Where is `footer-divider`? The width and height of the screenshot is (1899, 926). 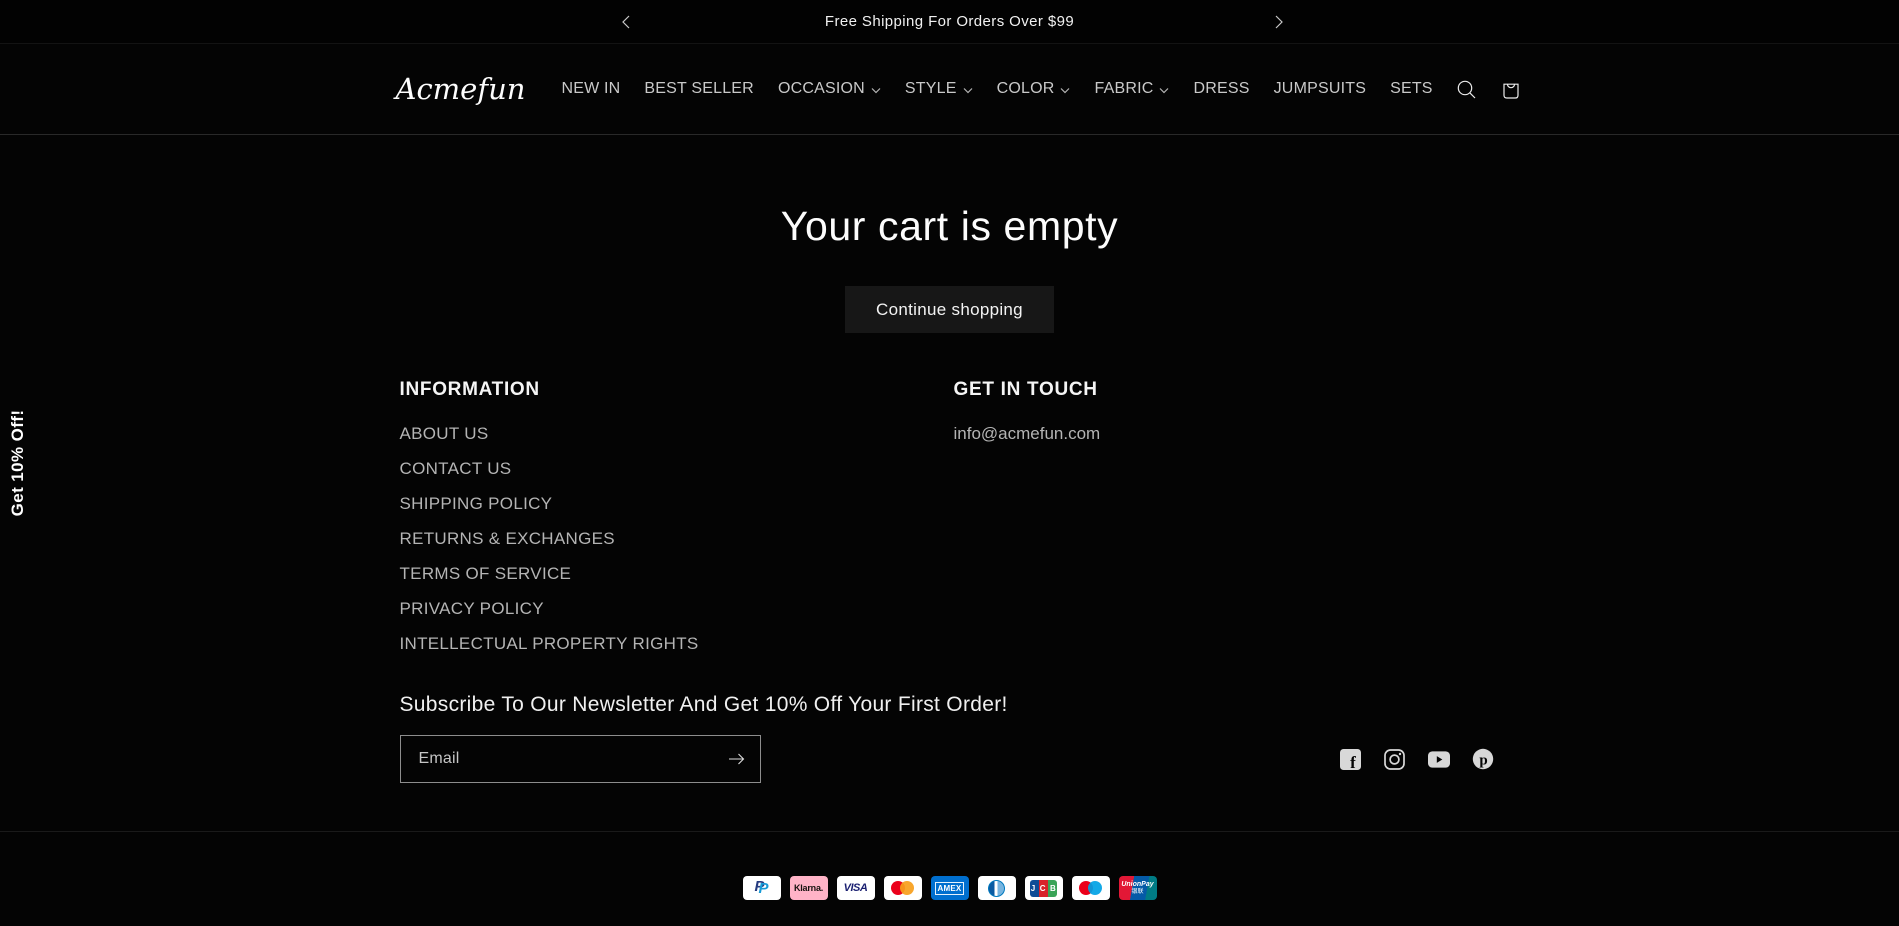
footer-divider is located at coordinates (949, 831).